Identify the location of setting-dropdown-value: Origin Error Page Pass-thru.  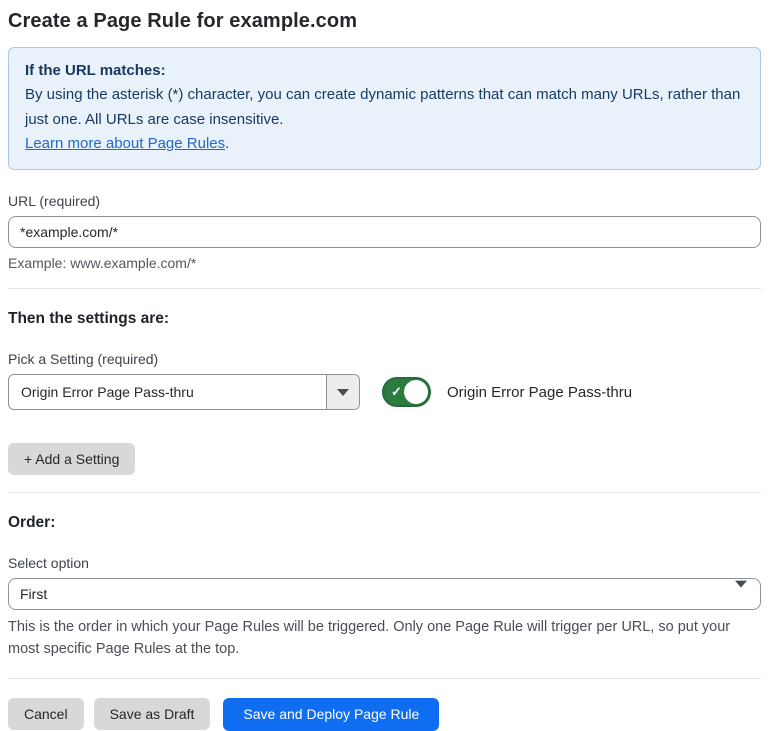
(107, 392).